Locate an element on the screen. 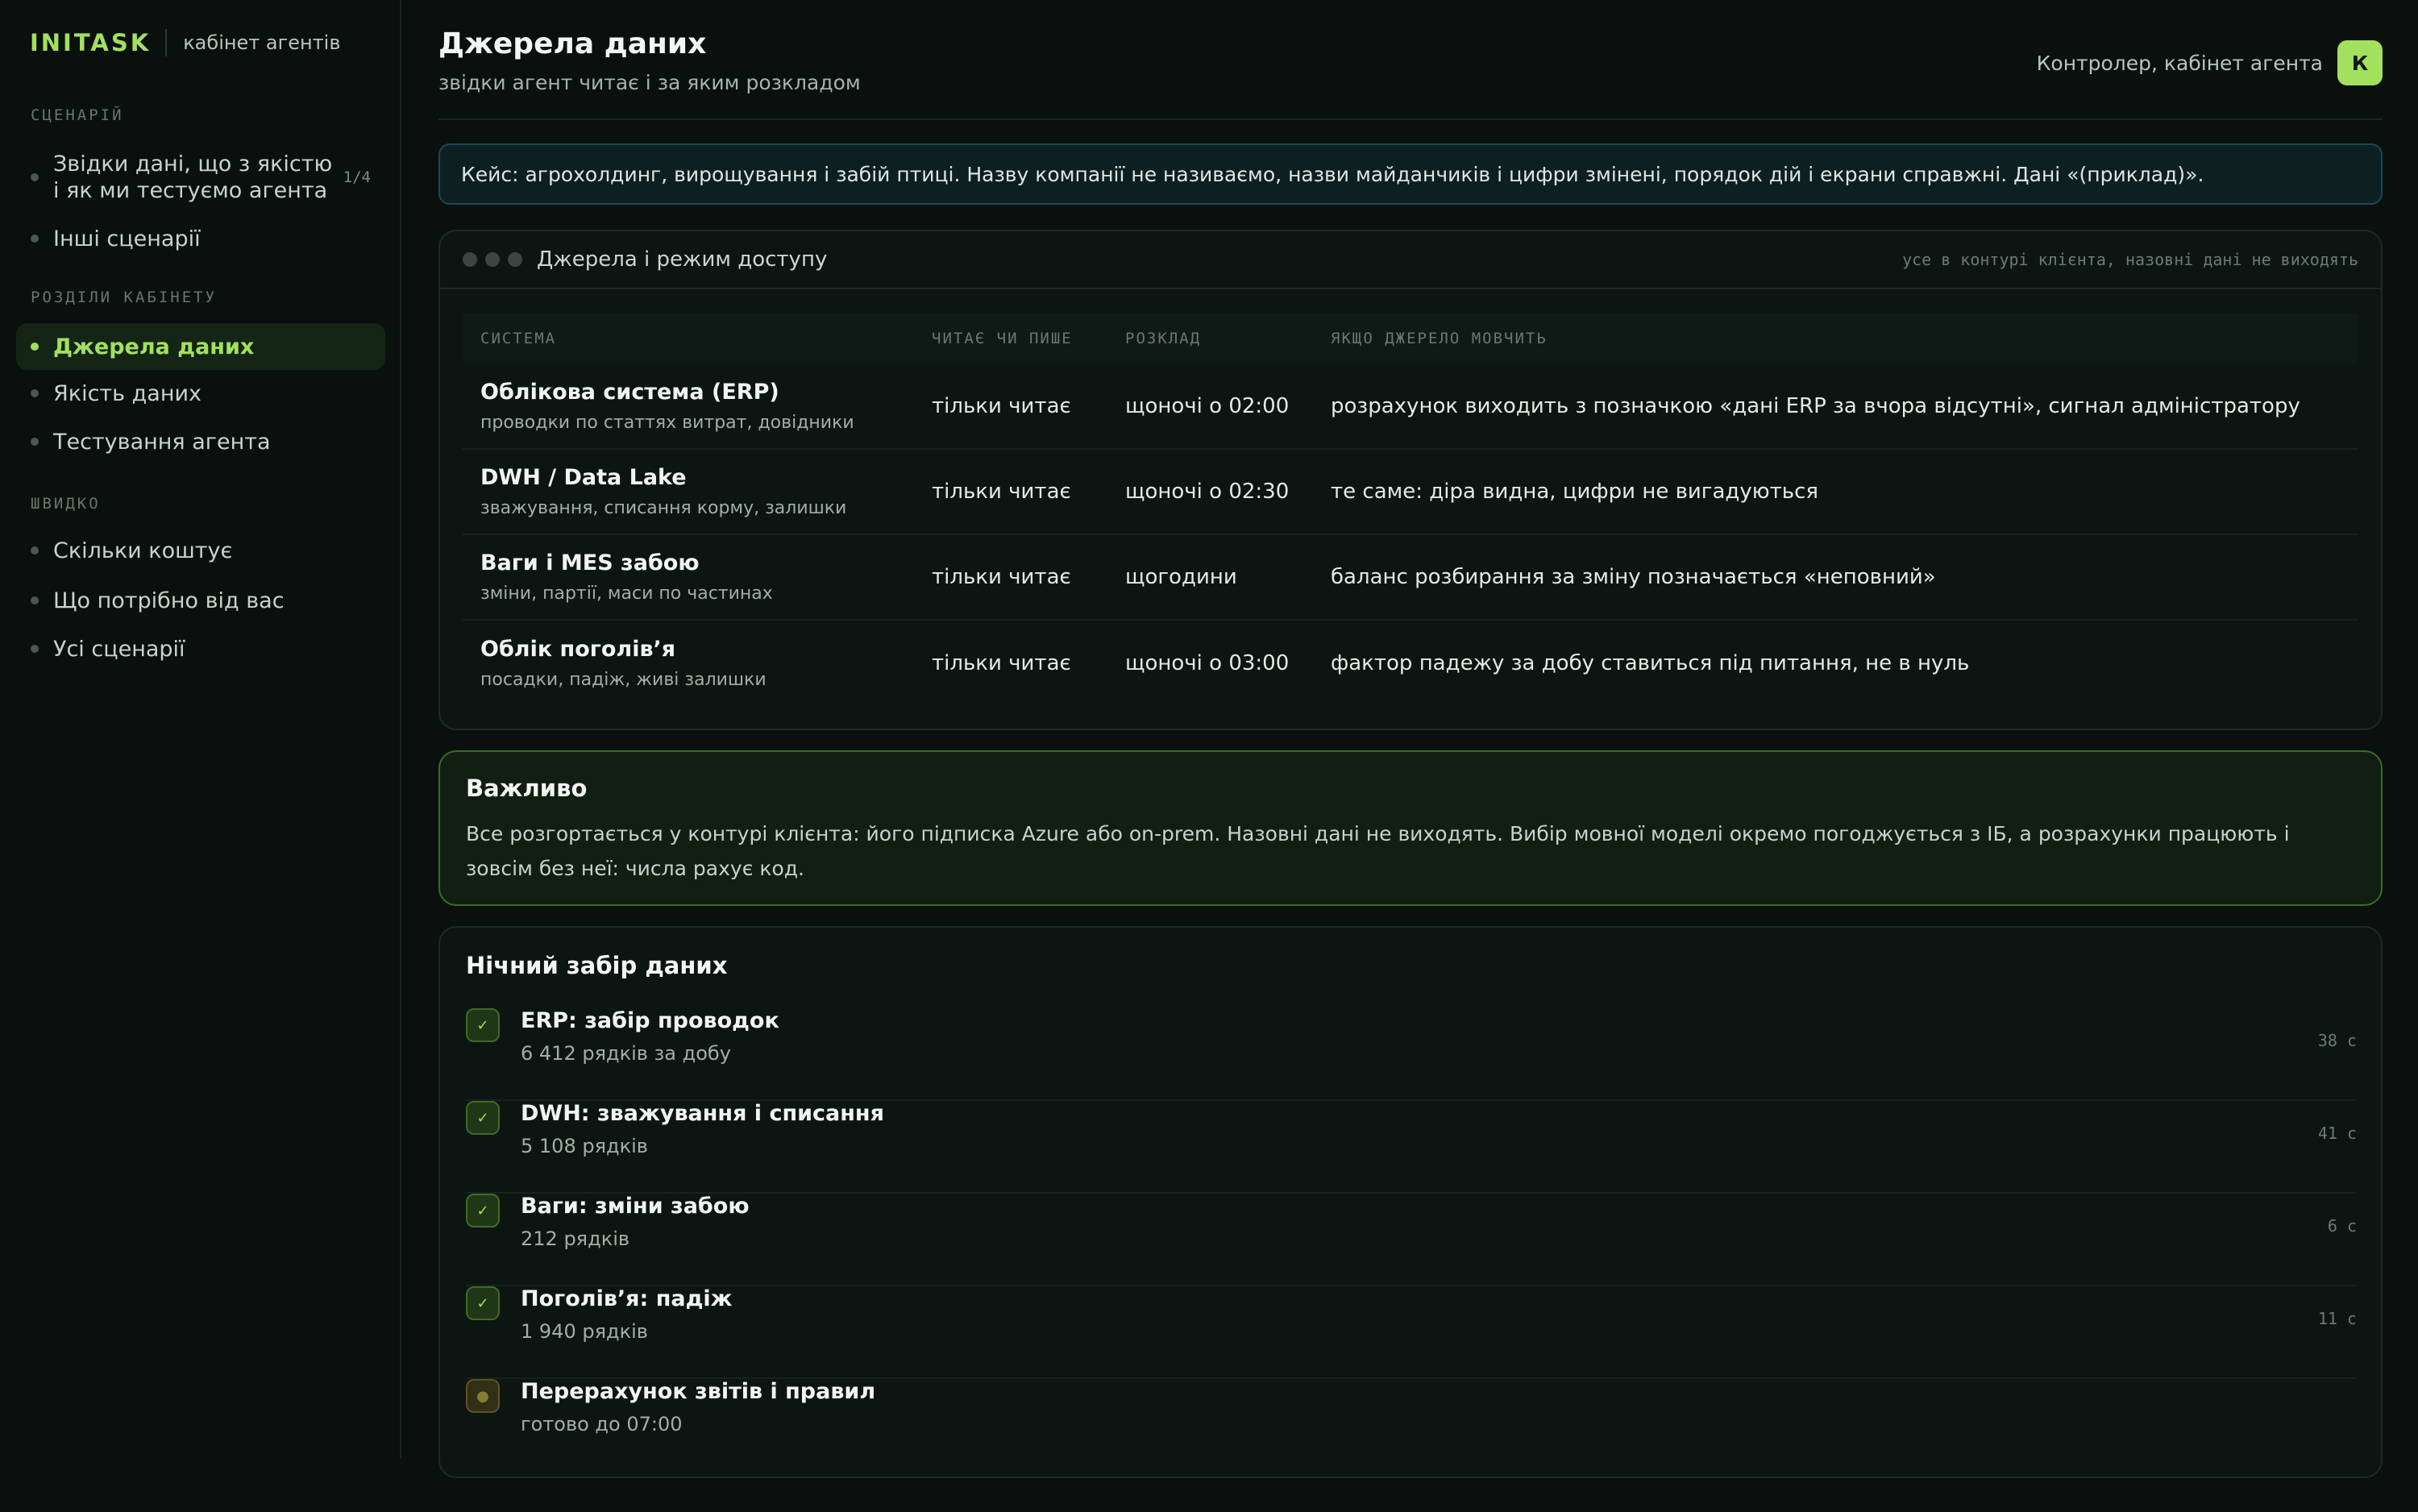 The image size is (2418, 1512). column-header-schedule: РОЗКЛАД is located at coordinates (1163, 338).